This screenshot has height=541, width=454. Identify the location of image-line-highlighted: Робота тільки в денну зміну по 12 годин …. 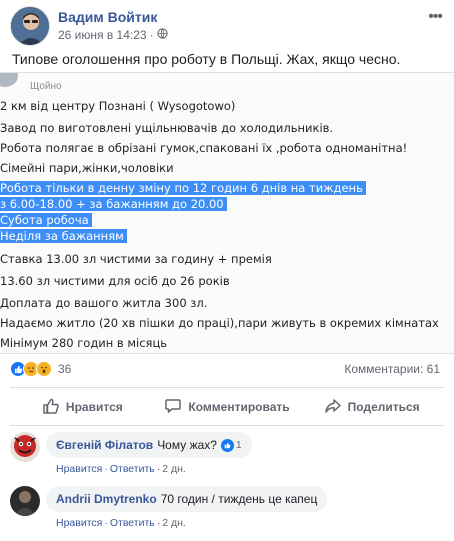
(183, 188).